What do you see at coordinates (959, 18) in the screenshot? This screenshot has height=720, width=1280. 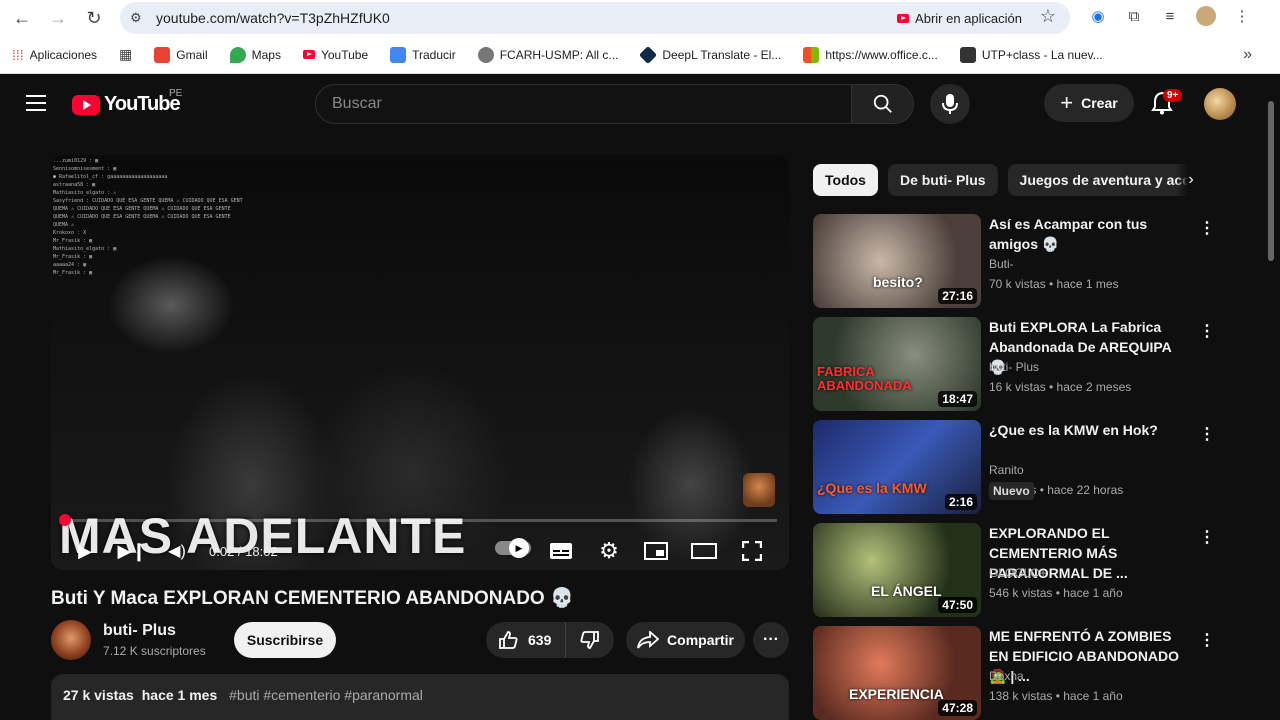 I see `open-in-app-button: Abrir en aplicación` at bounding box center [959, 18].